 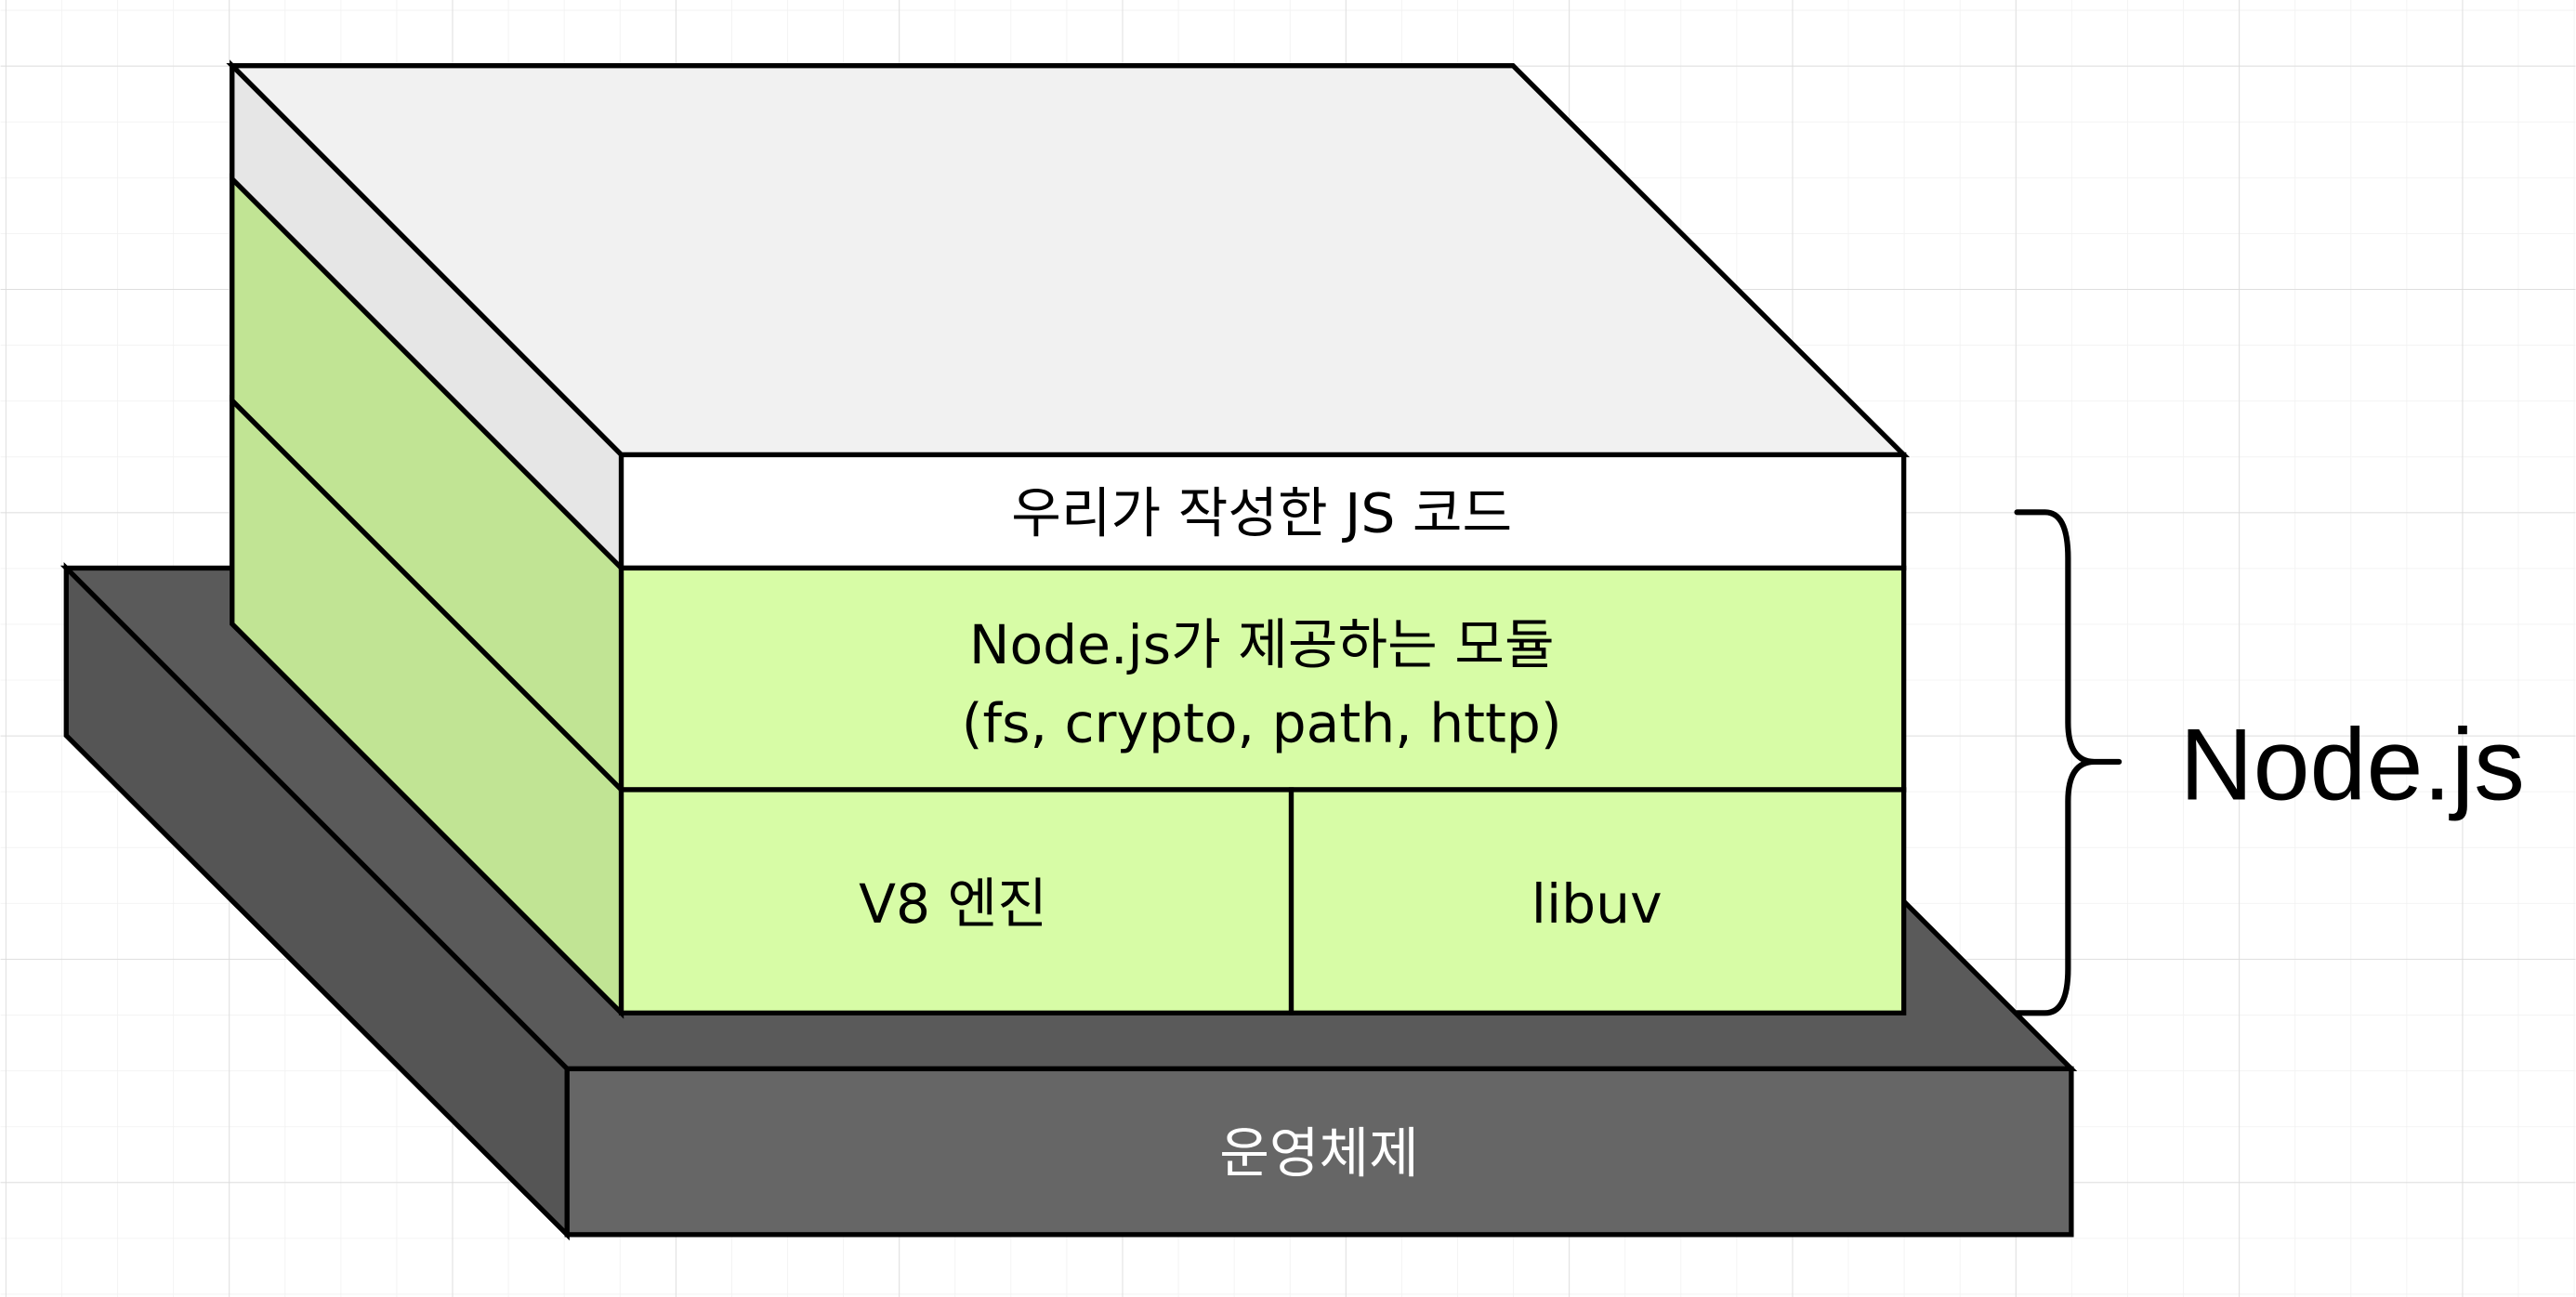 What do you see at coordinates (1319, 1154) in the screenshot?
I see `os-label: 운영체제` at bounding box center [1319, 1154].